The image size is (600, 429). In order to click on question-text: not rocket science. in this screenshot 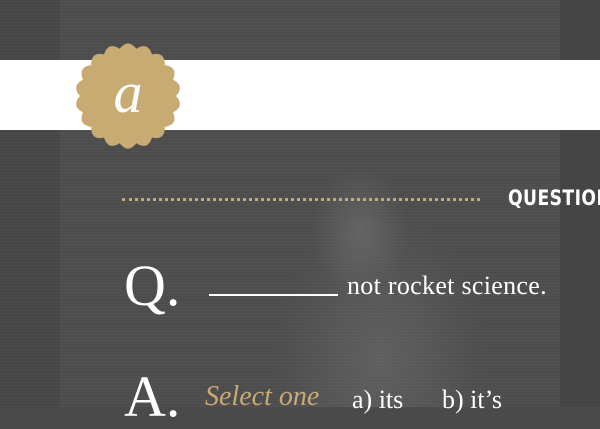, I will do `click(447, 285)`.